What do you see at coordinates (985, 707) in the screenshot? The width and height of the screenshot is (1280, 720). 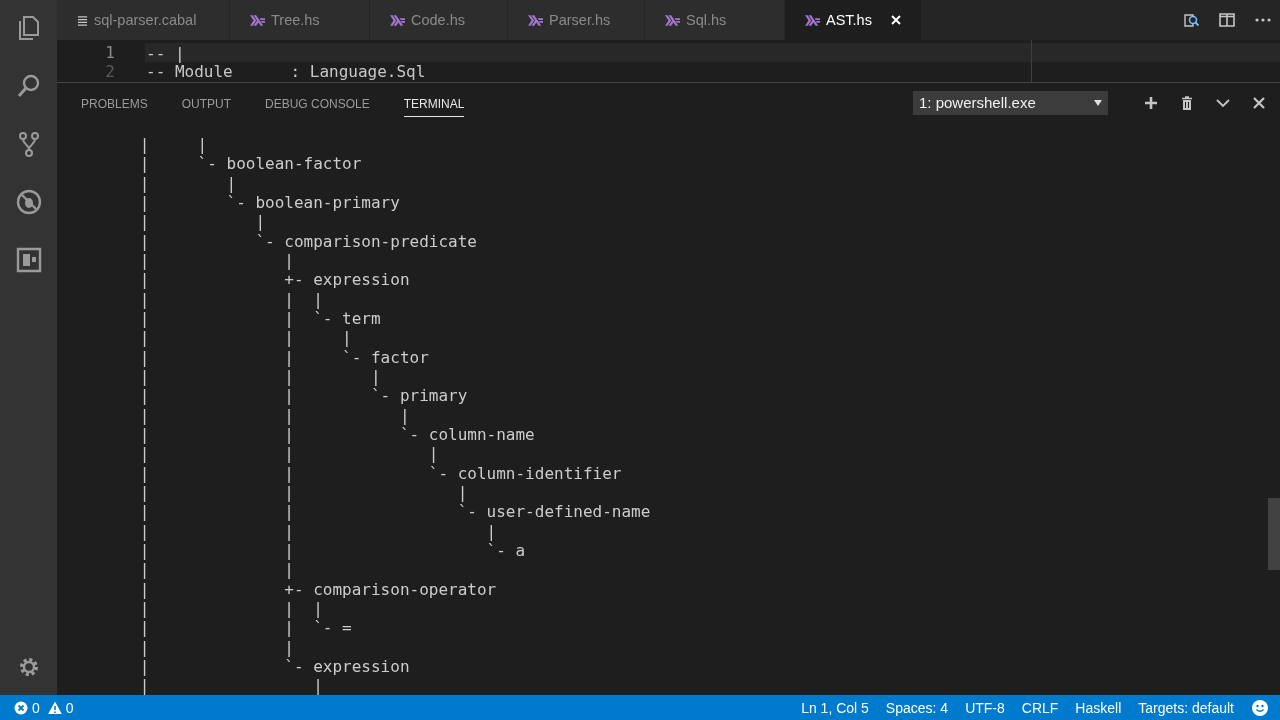 I see `status-item: UTF-8` at bounding box center [985, 707].